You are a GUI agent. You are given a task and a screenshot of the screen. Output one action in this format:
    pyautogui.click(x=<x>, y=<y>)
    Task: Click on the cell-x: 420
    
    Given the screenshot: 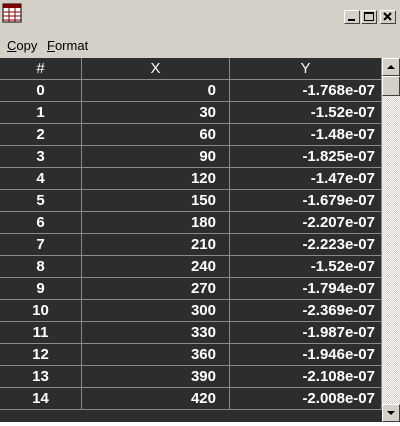 What is the action you would take?
    pyautogui.click(x=156, y=398)
    